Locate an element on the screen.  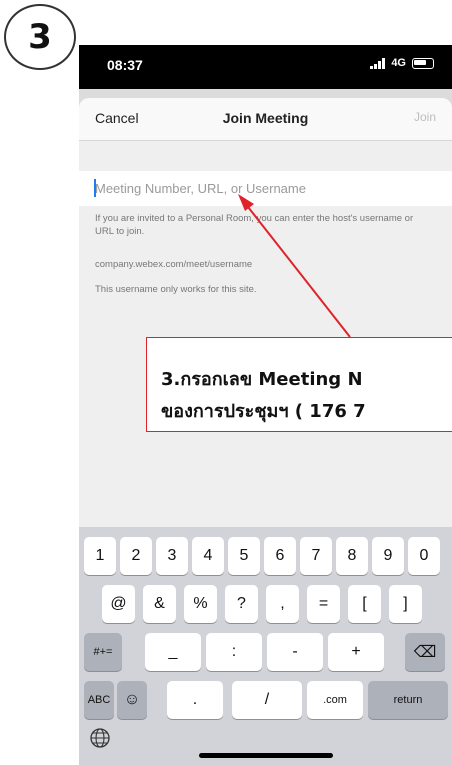
key-period: . is located at coordinates (195, 700).